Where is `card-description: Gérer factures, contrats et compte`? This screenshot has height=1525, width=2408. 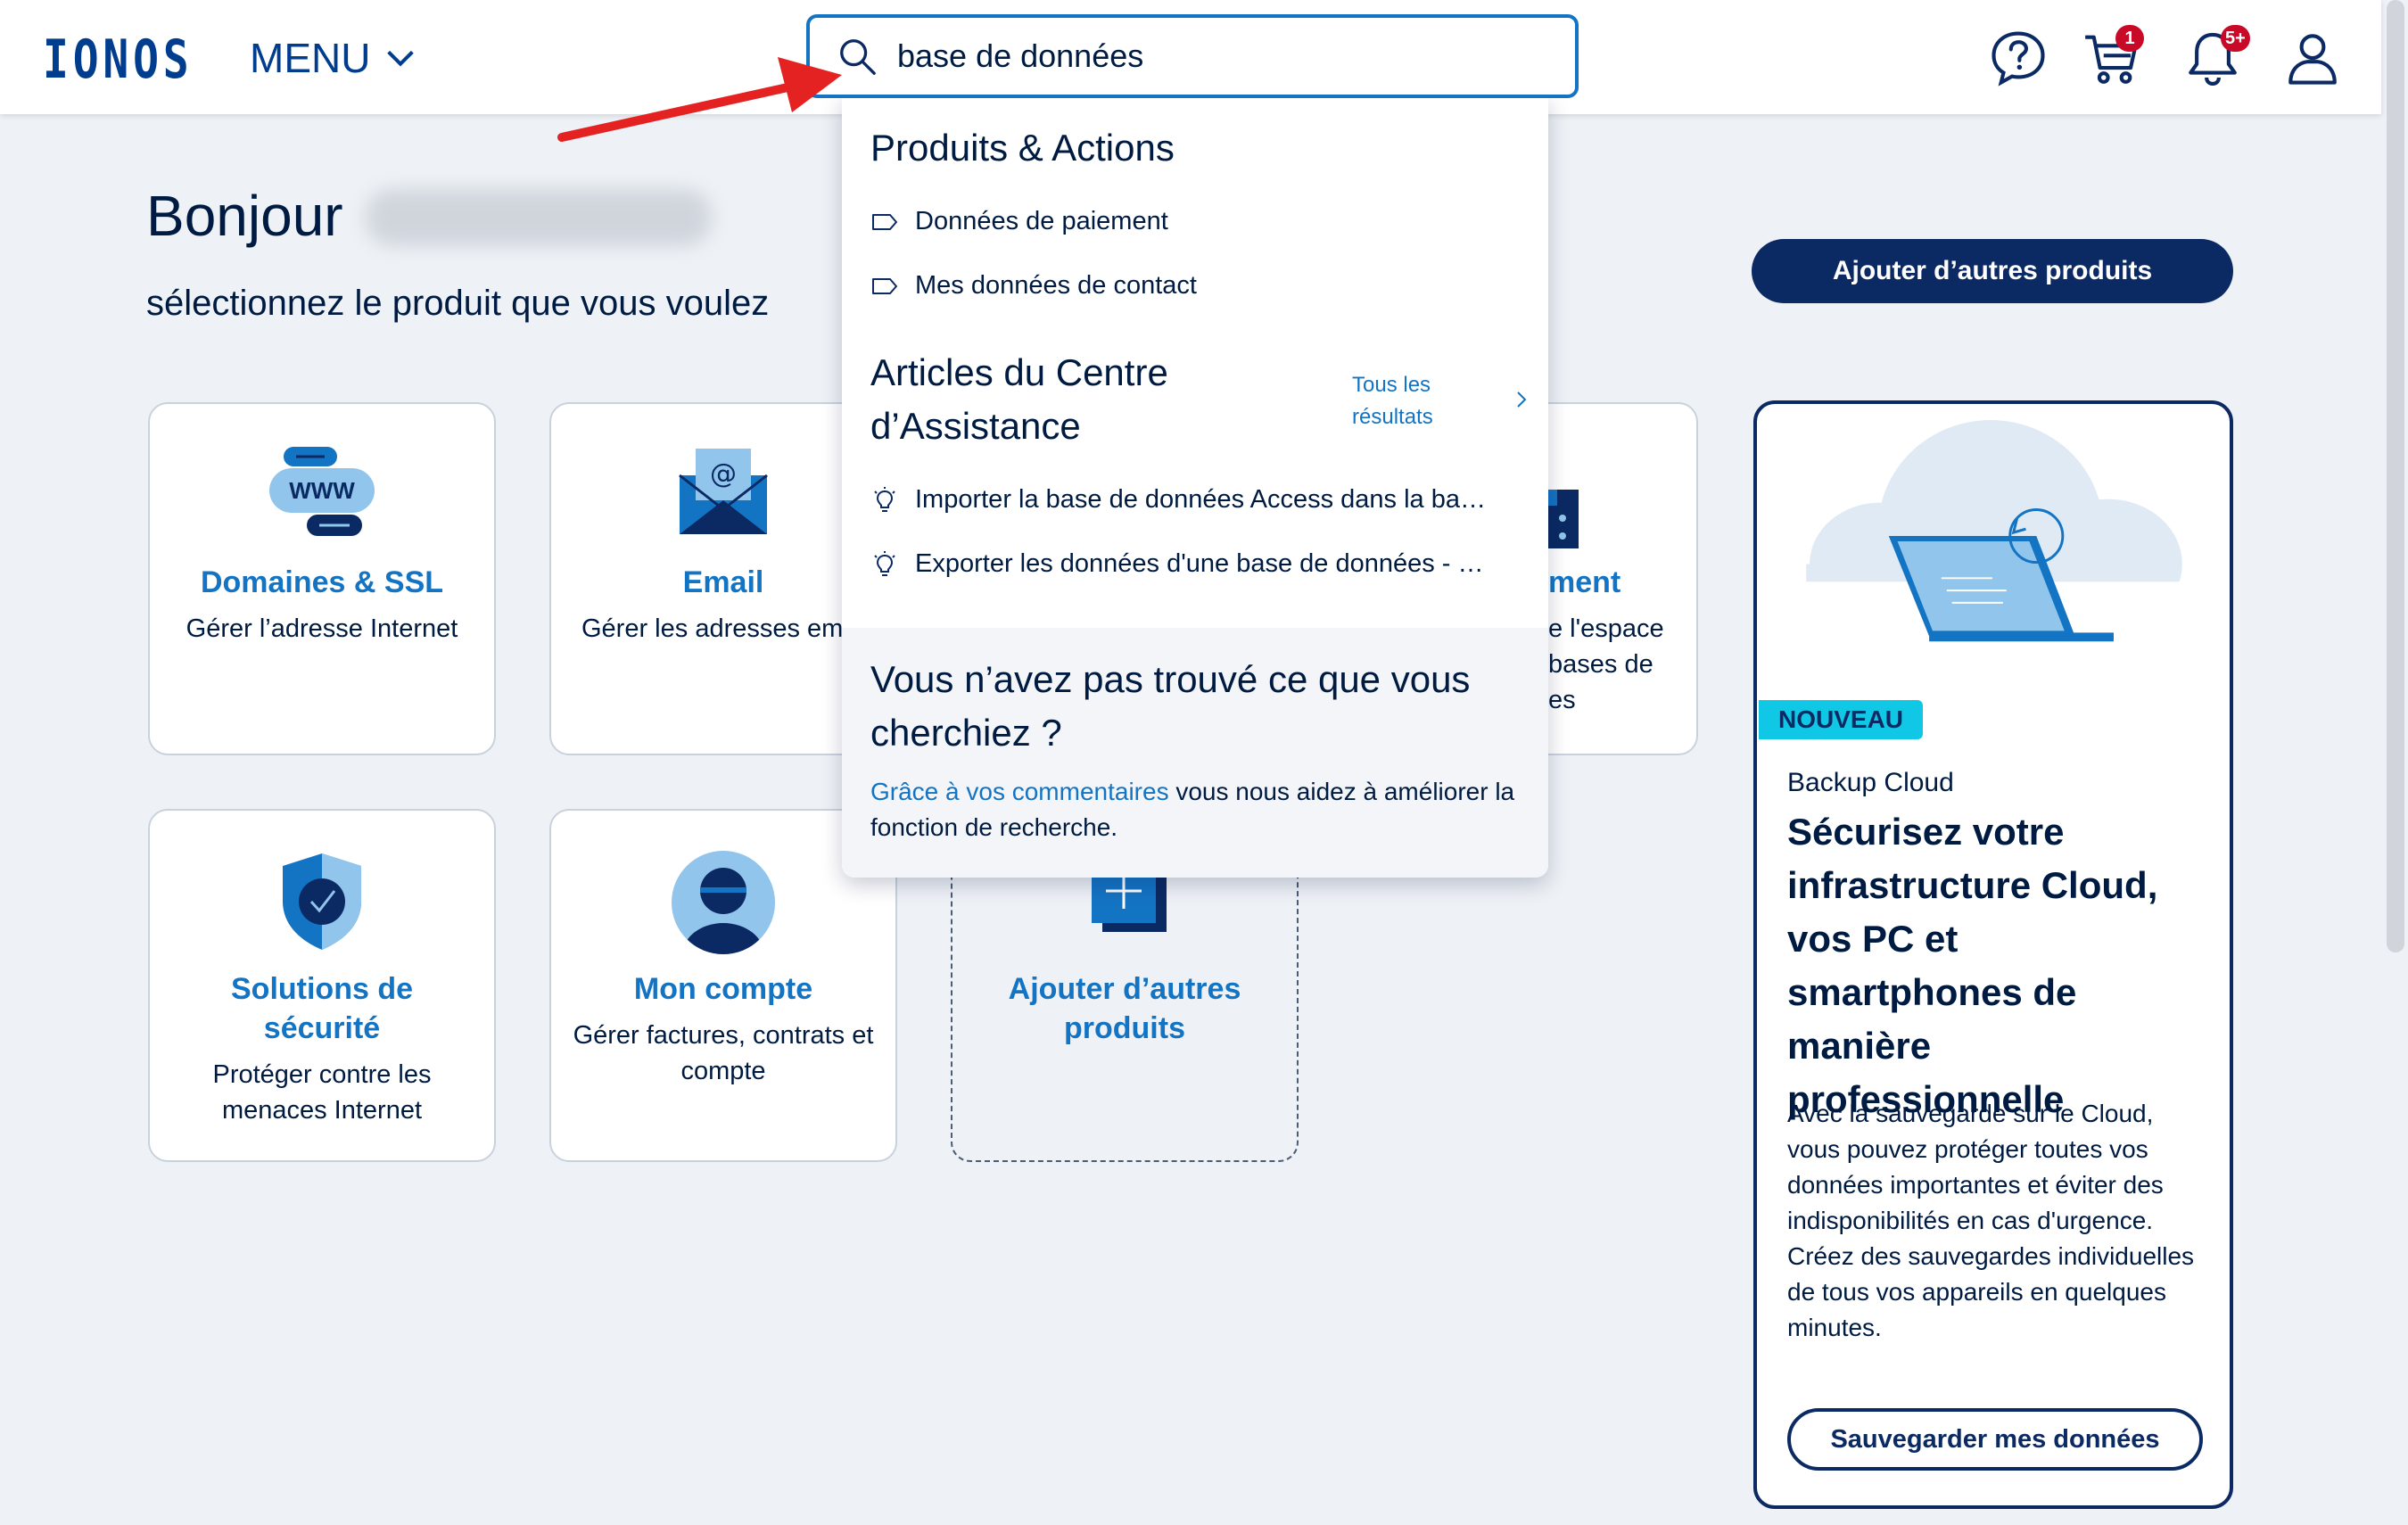
card-description: Gérer factures, contrats et compte is located at coordinates (723, 1053).